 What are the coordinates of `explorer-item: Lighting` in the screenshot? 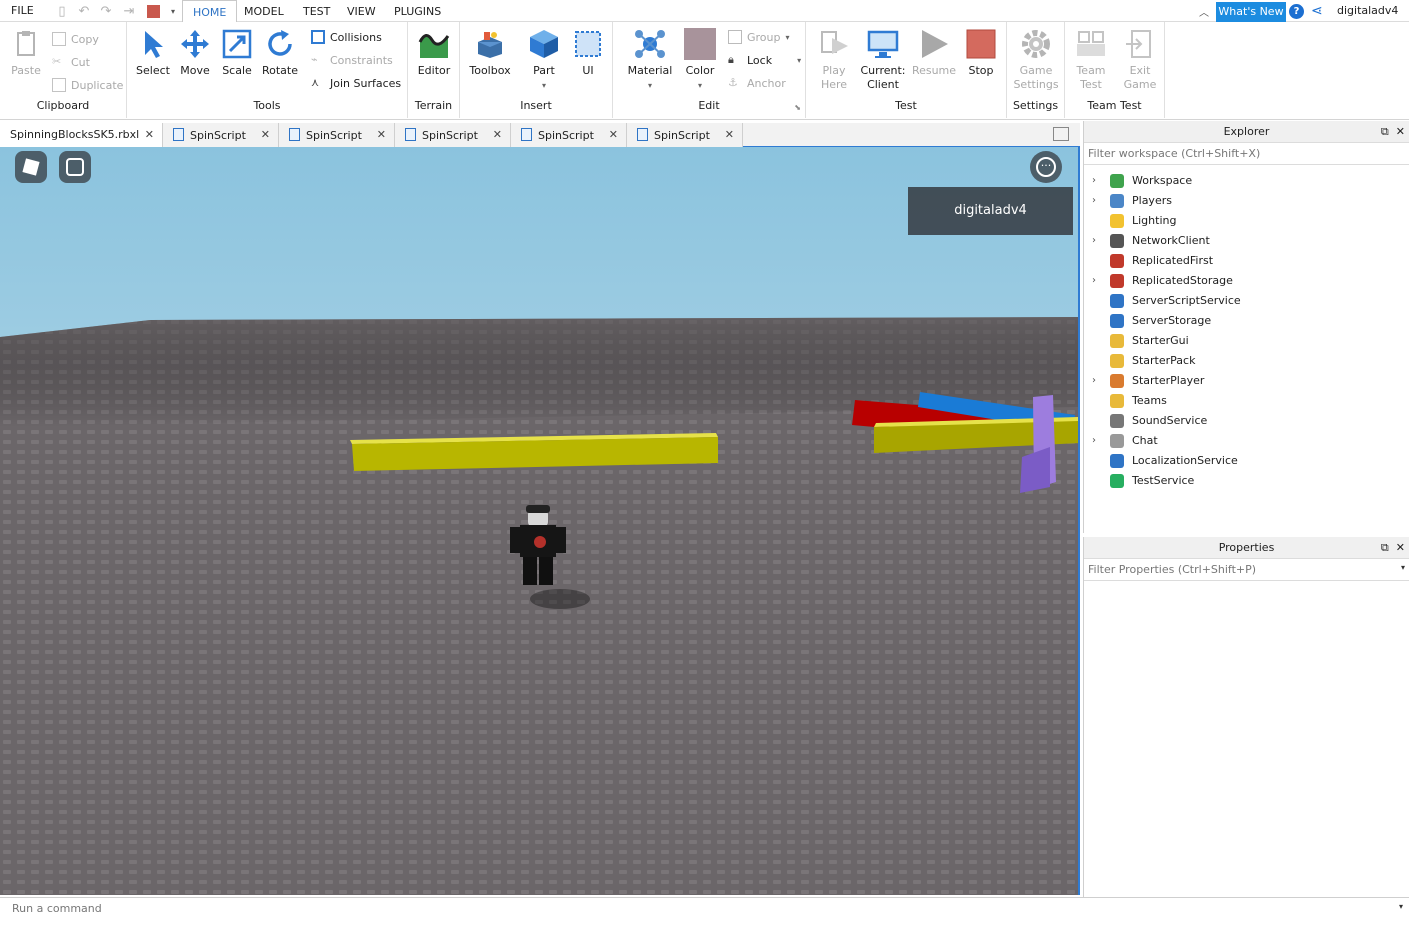 It's located at (1246, 221).